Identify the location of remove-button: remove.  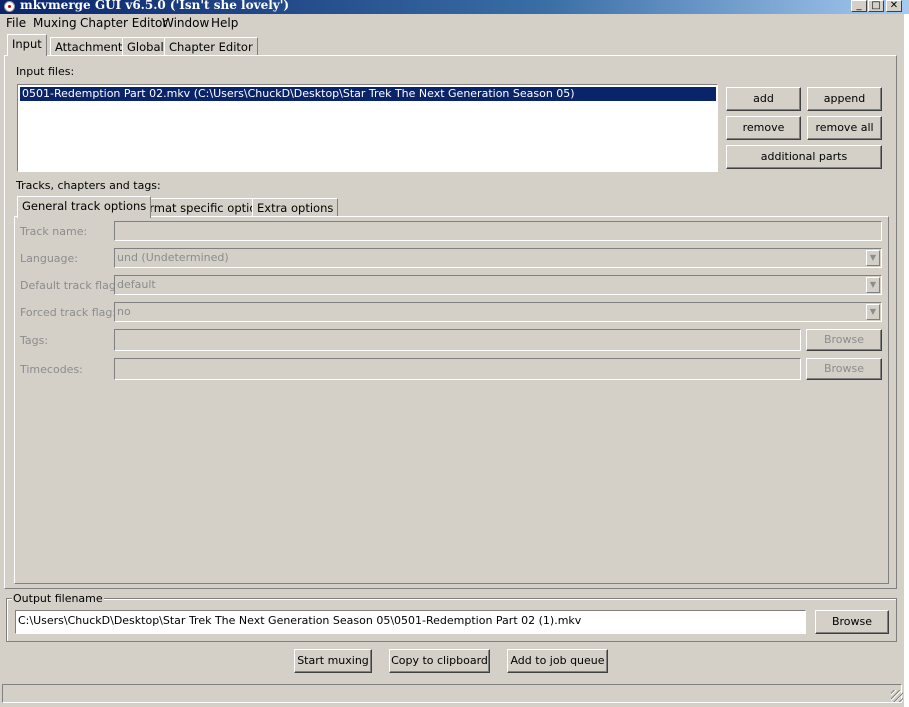
(763, 128).